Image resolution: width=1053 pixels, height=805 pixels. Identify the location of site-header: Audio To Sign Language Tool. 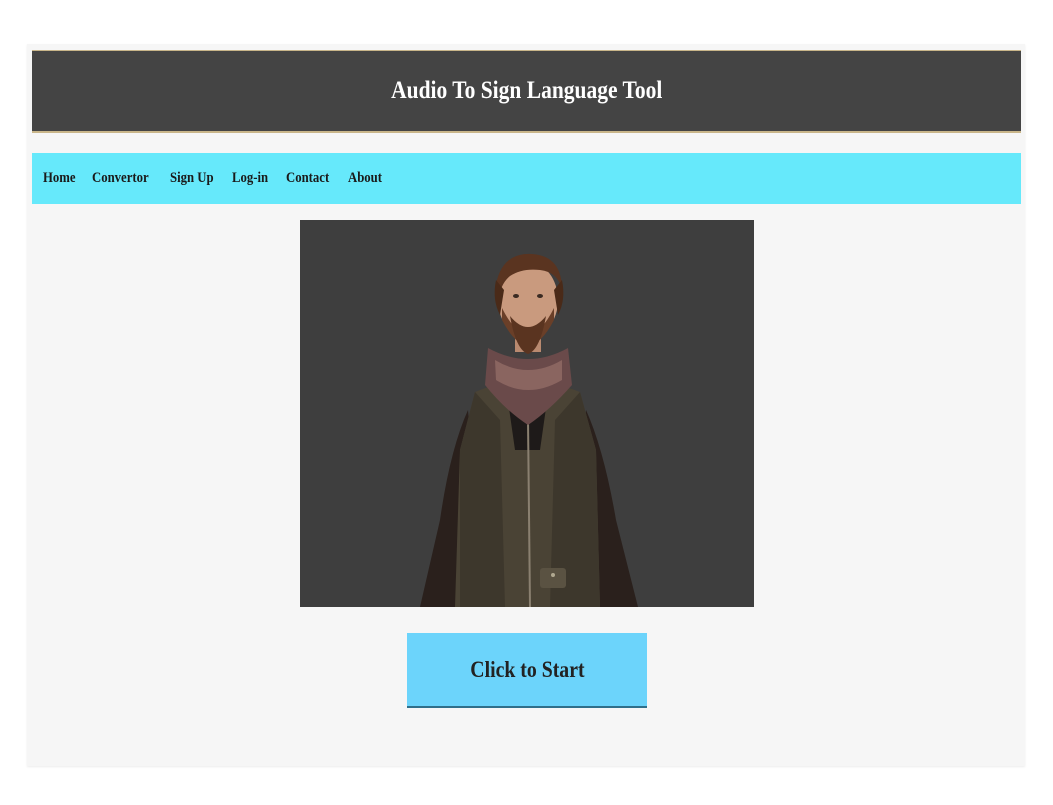
(526, 91).